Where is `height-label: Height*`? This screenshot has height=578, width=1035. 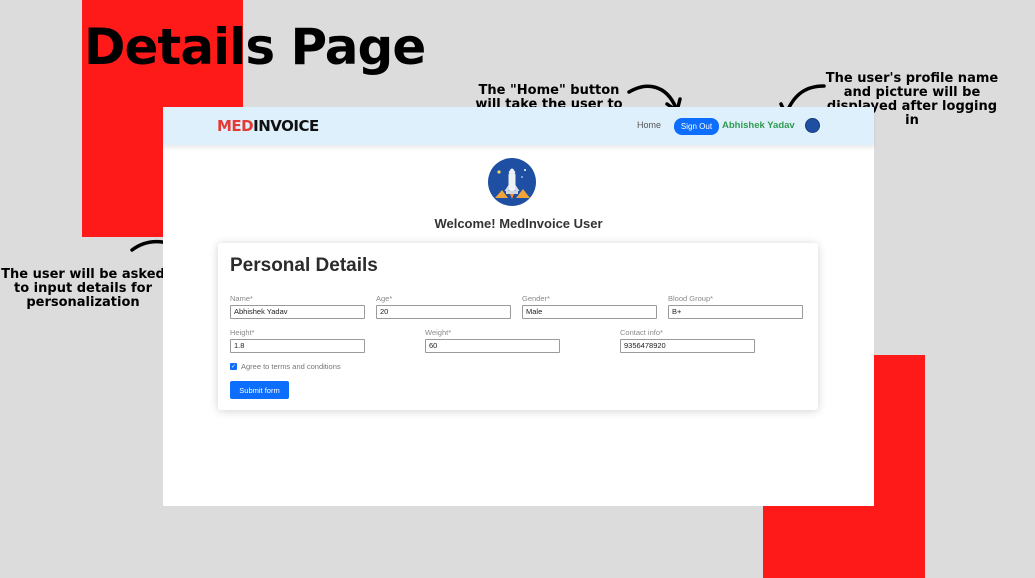 height-label: Height* is located at coordinates (242, 332).